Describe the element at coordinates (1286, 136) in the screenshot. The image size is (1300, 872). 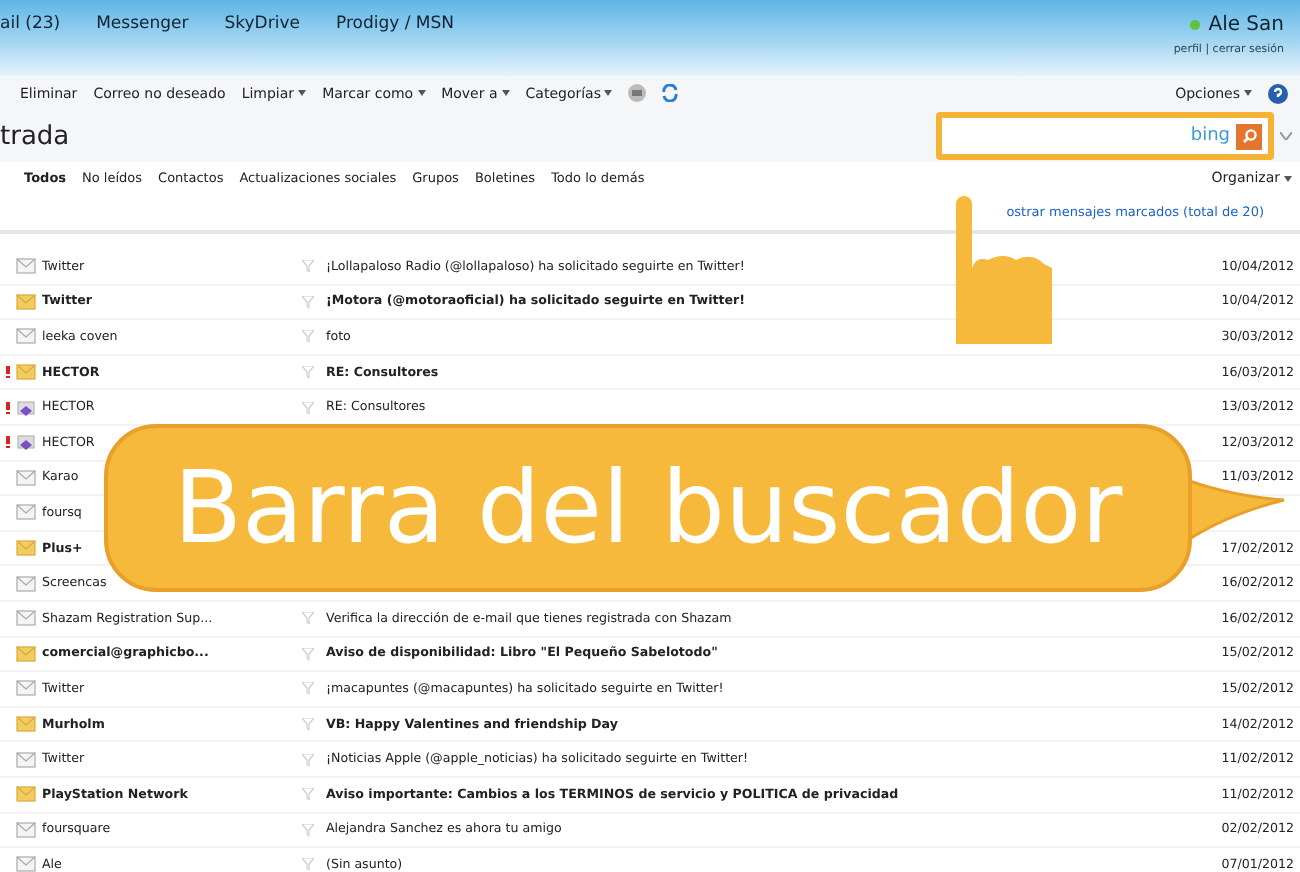
I see `chevron-icon` at that location.